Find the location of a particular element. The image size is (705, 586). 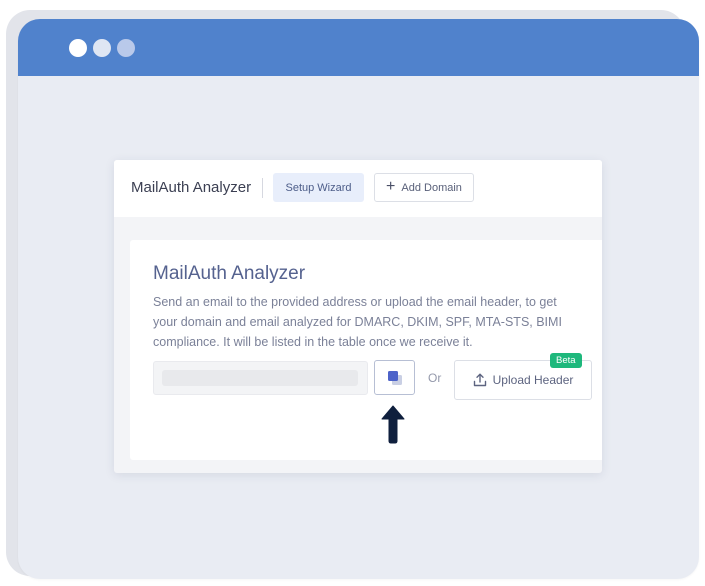

beta-badge: Beta is located at coordinates (566, 360).